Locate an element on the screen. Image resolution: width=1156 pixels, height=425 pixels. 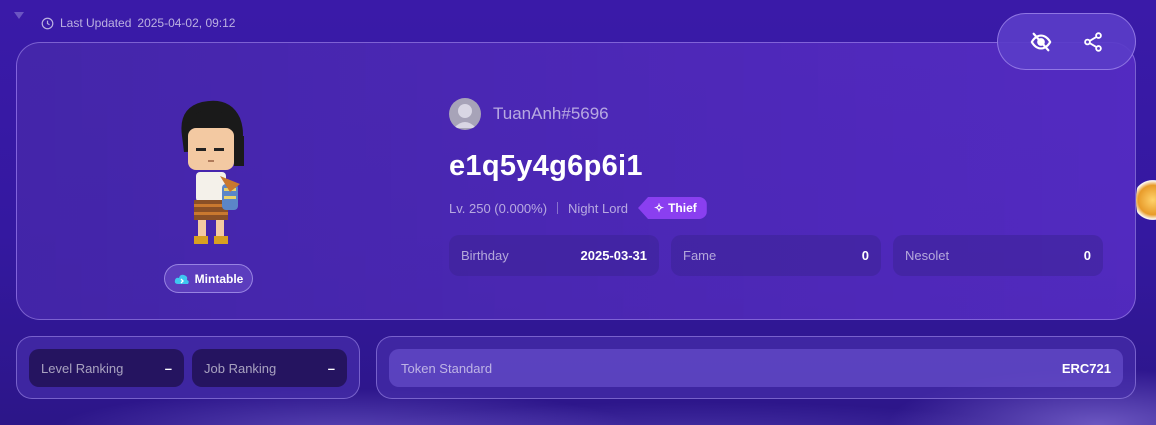
character-level: Lv. 250 (0.000%) is located at coordinates (498, 208).